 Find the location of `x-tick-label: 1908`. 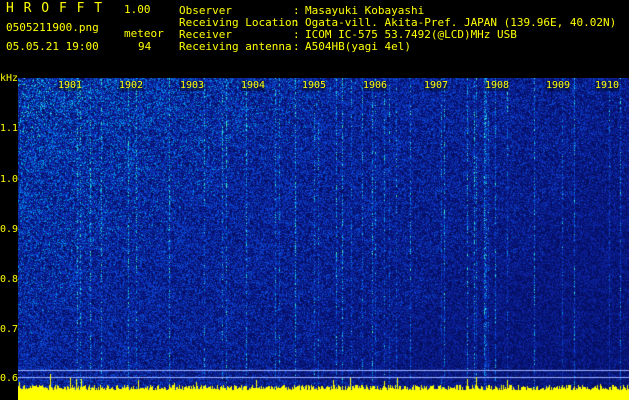

x-tick-label: 1908 is located at coordinates (497, 85).